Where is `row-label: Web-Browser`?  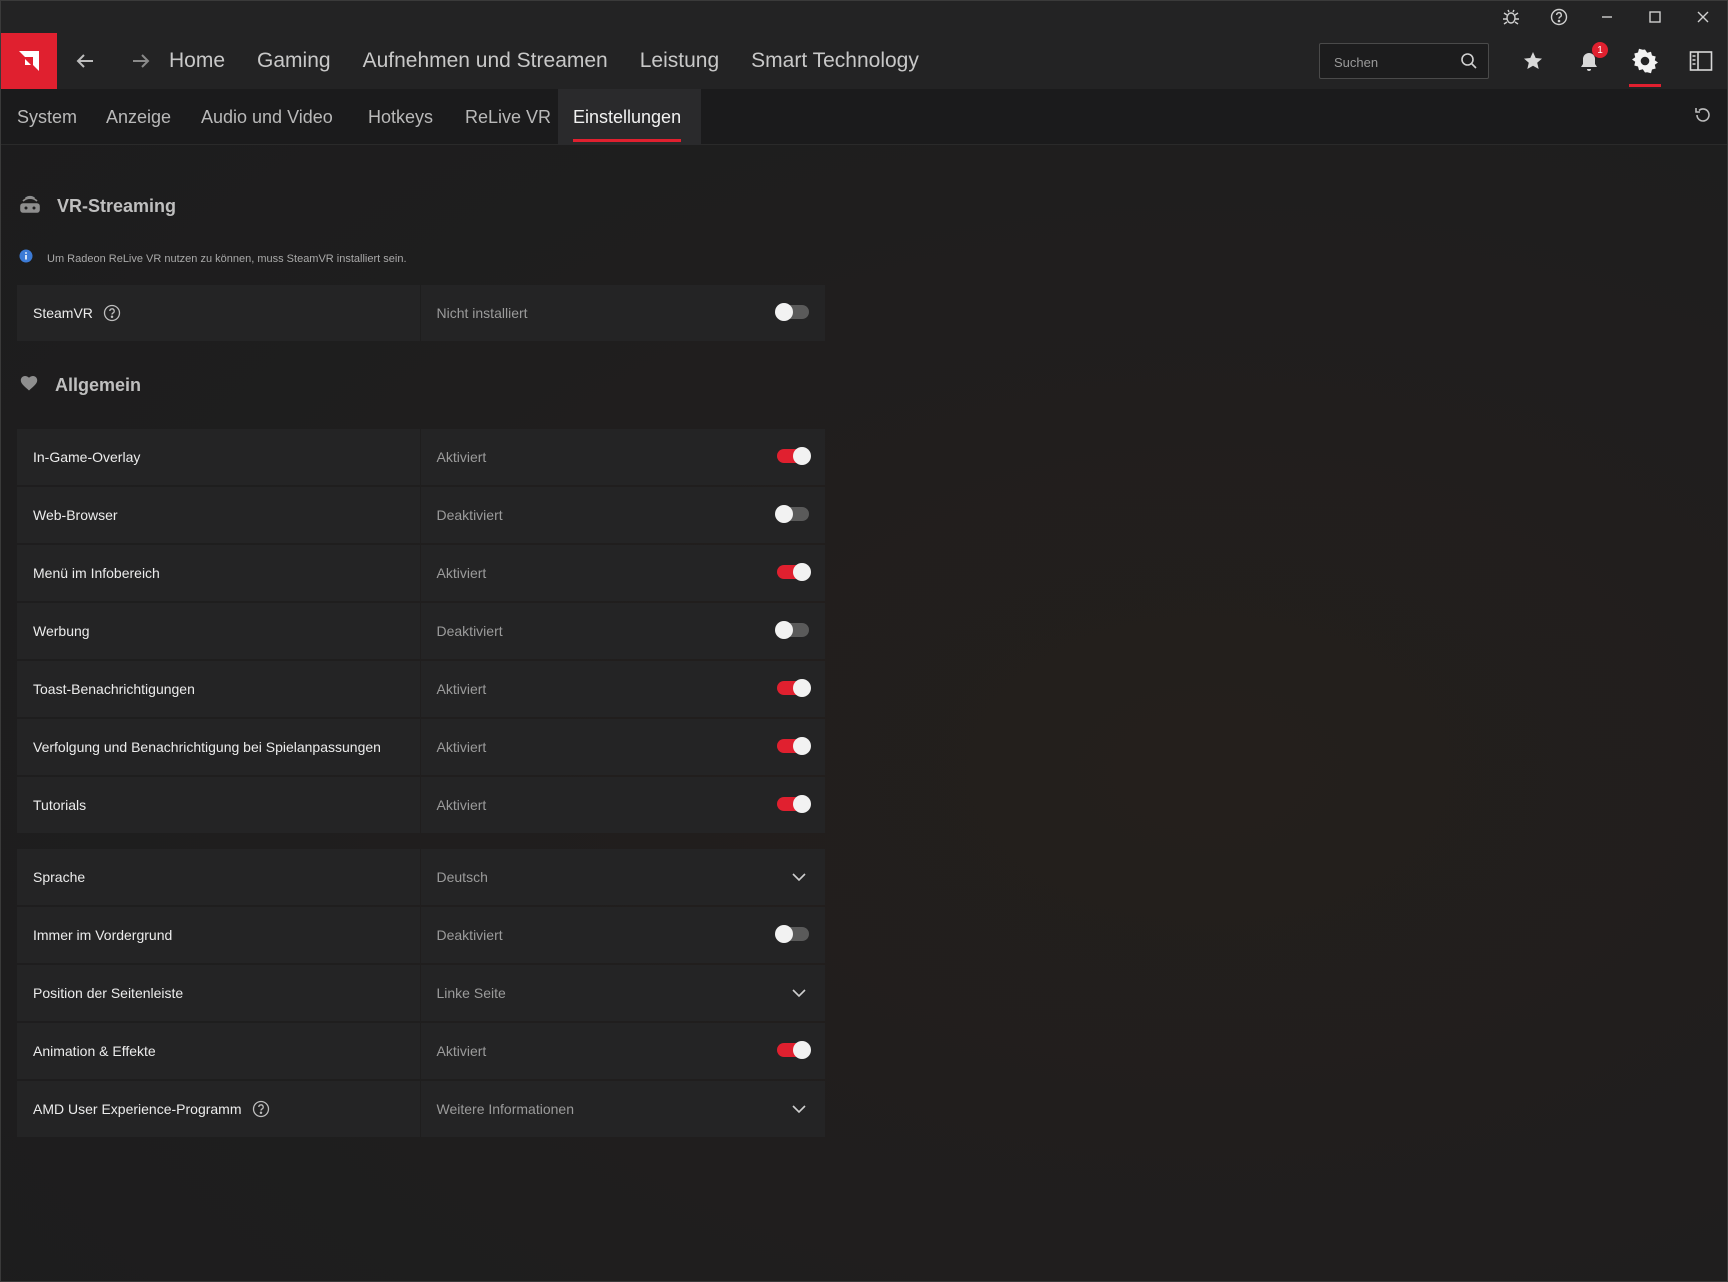 row-label: Web-Browser is located at coordinates (218, 515).